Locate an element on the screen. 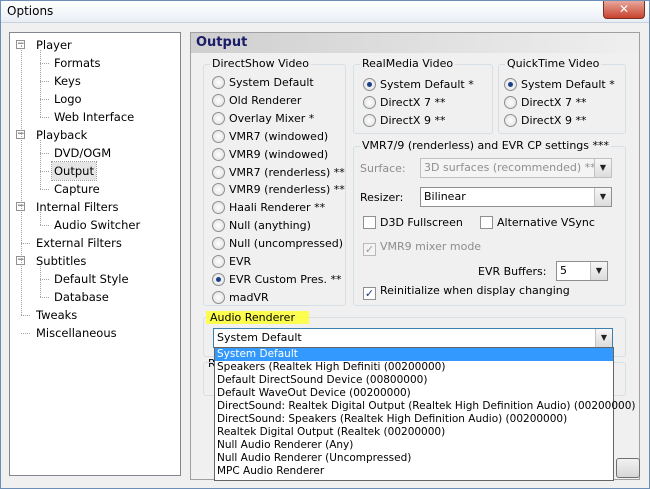 The image size is (650, 489). tree-item: Output is located at coordinates (95, 171).